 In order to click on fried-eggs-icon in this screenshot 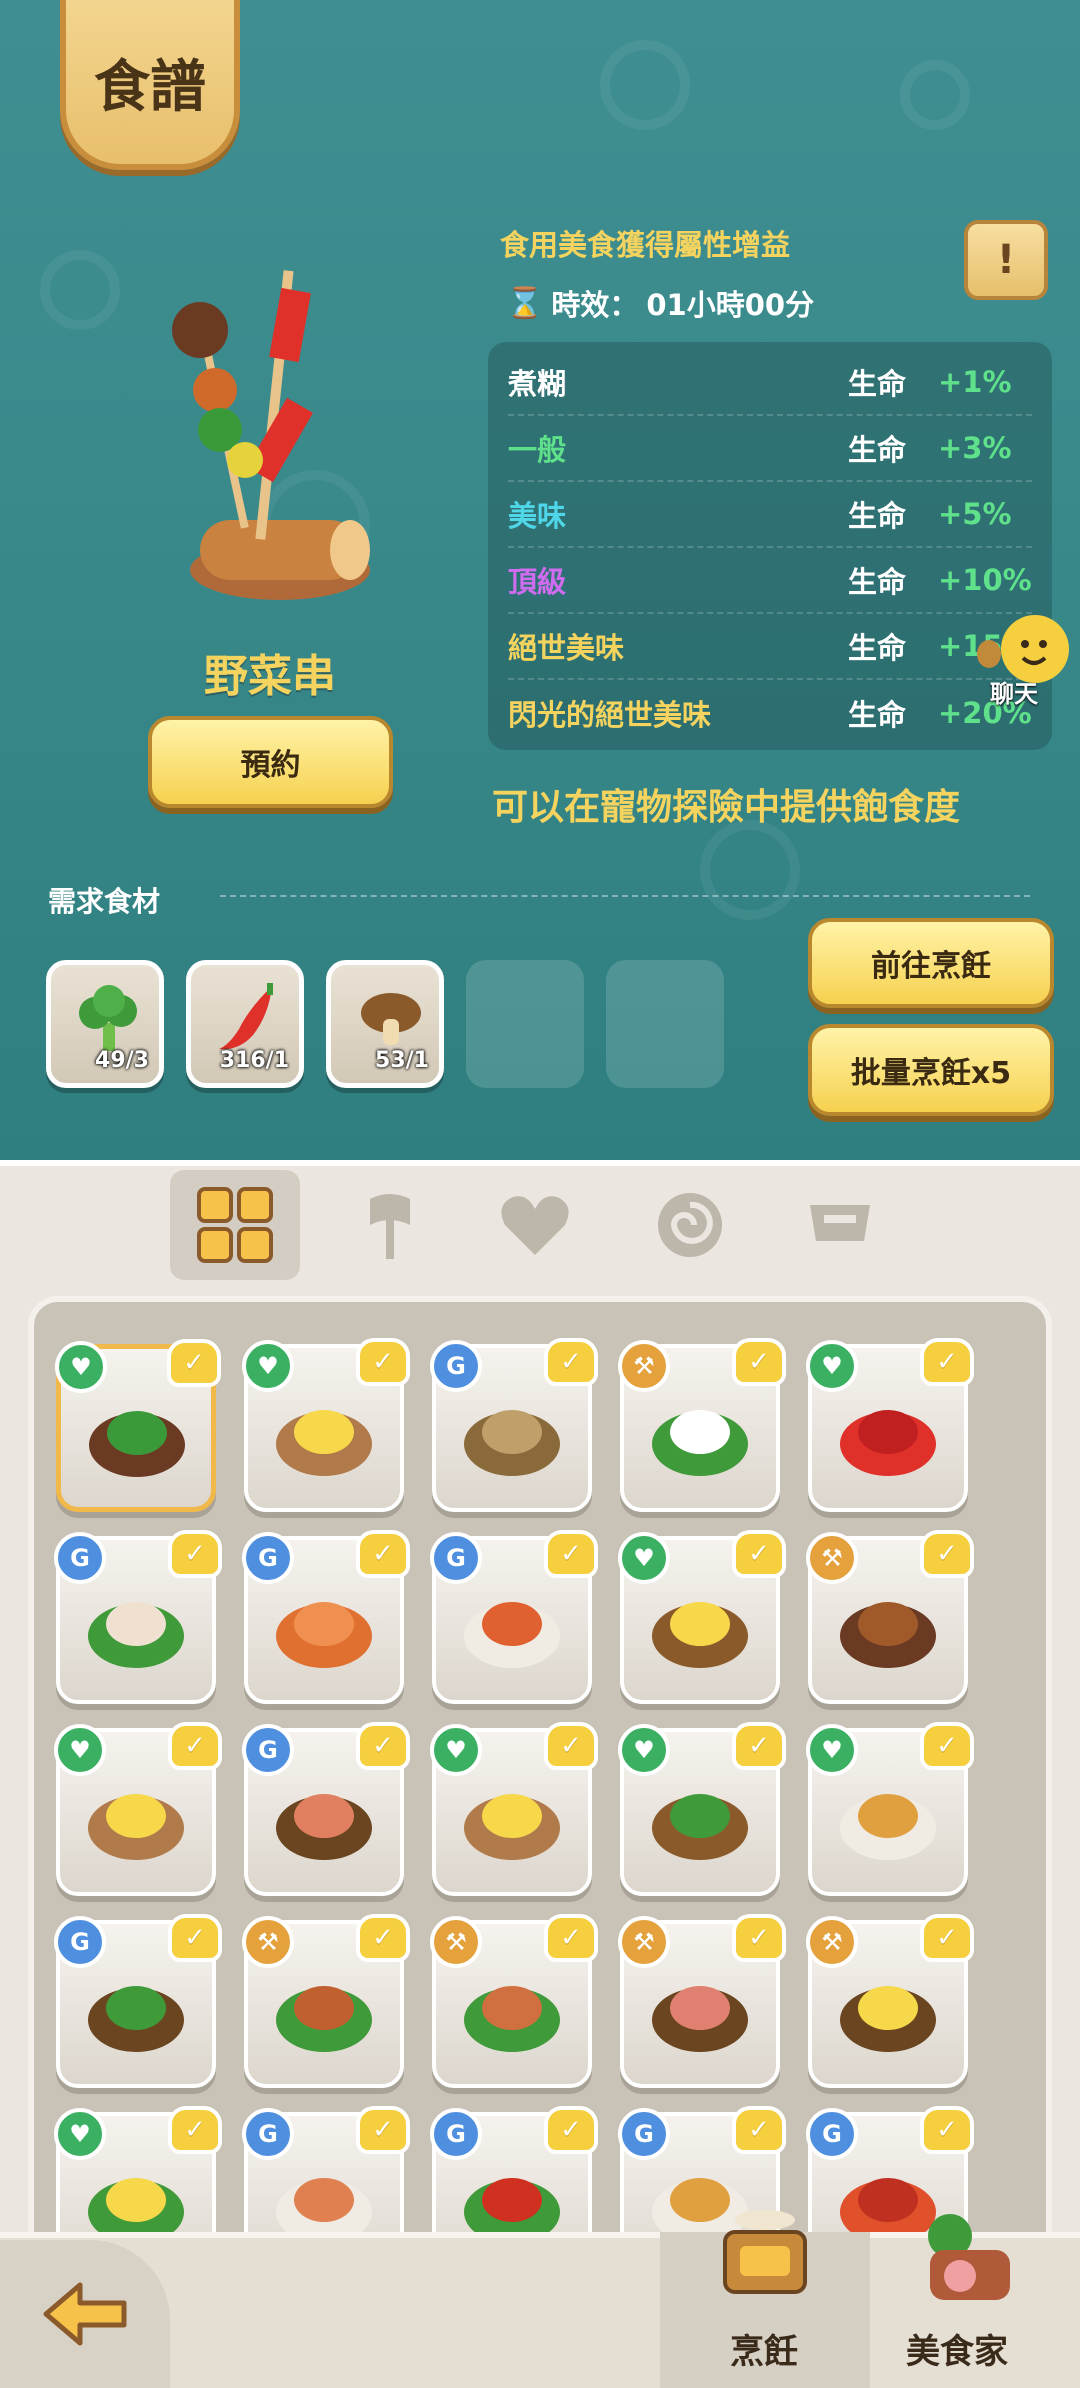, I will do `click(700, 1443)`.